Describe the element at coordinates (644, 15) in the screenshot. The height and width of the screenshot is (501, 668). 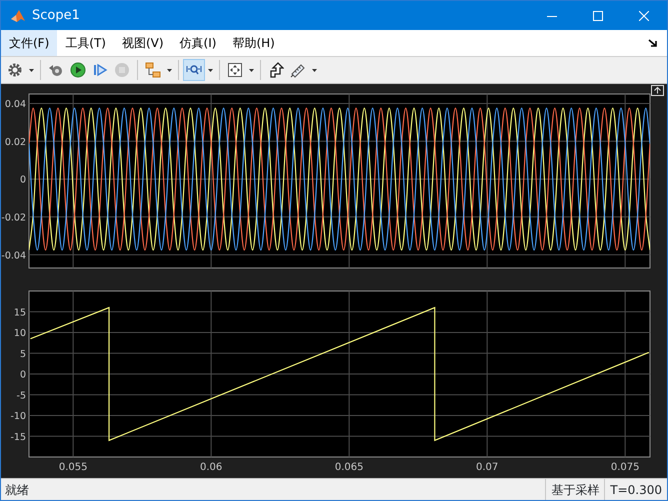
I see `close-icon` at that location.